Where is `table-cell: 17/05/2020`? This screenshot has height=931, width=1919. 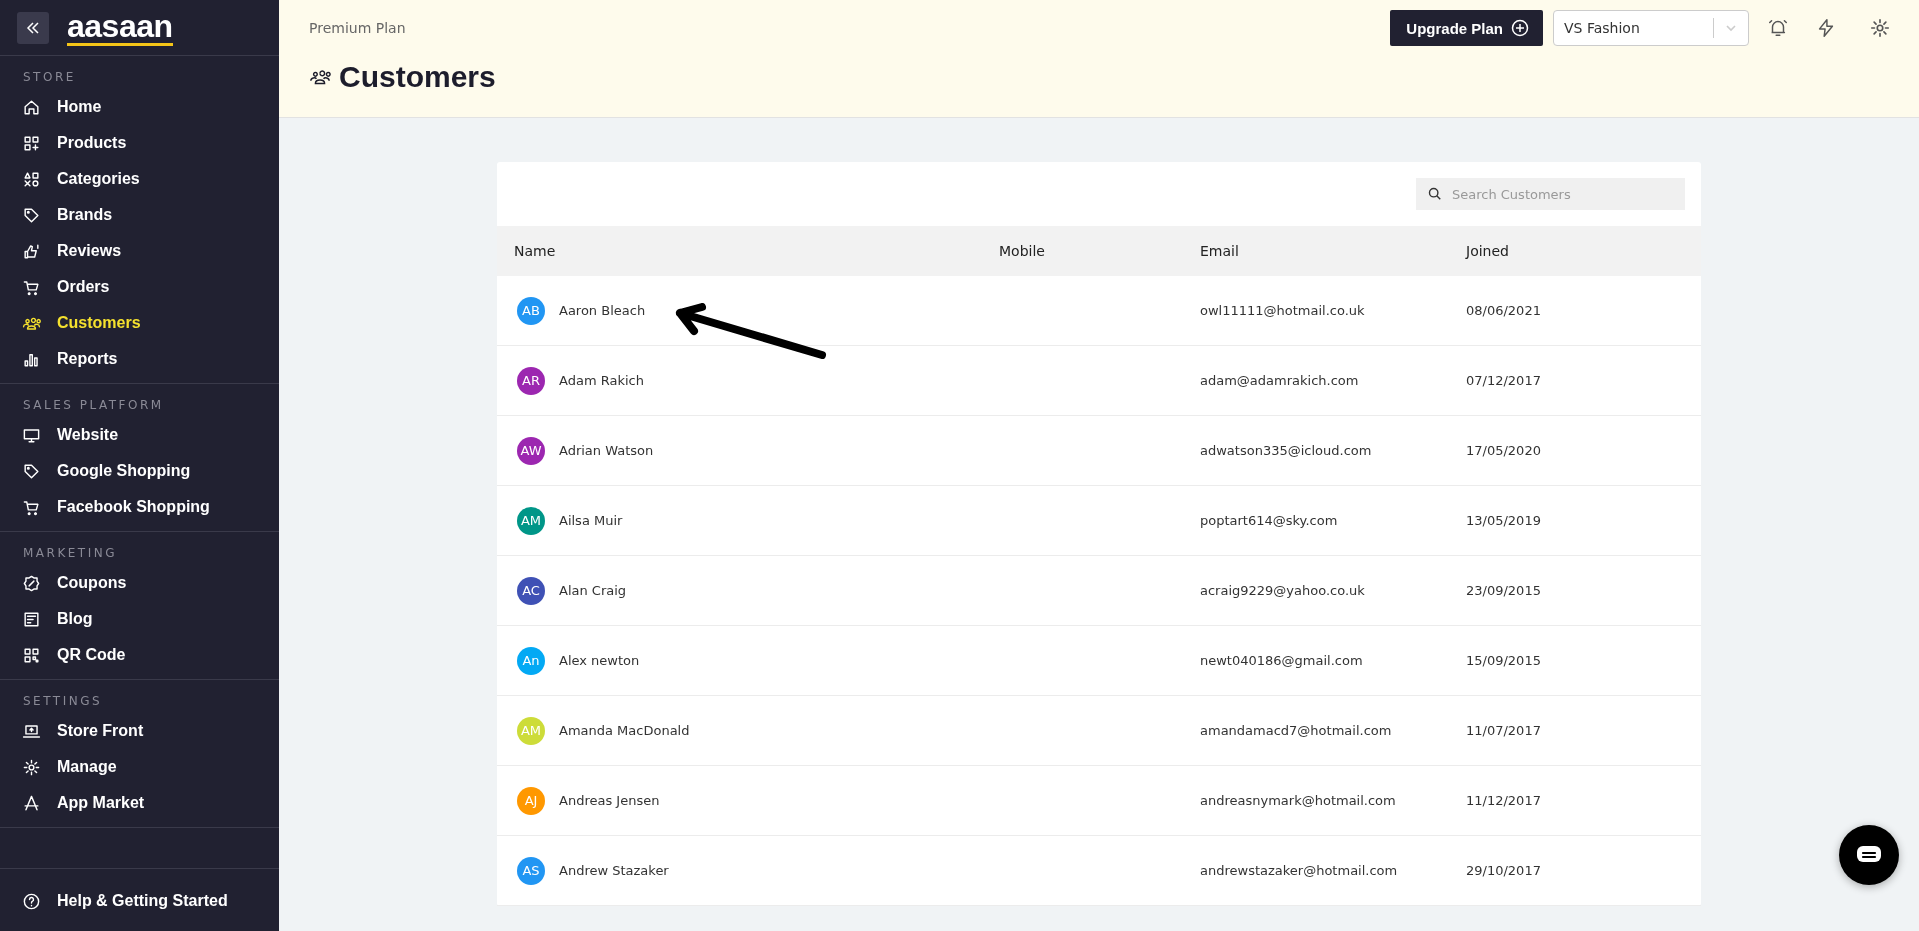
table-cell: 17/05/2020 is located at coordinates (1503, 450).